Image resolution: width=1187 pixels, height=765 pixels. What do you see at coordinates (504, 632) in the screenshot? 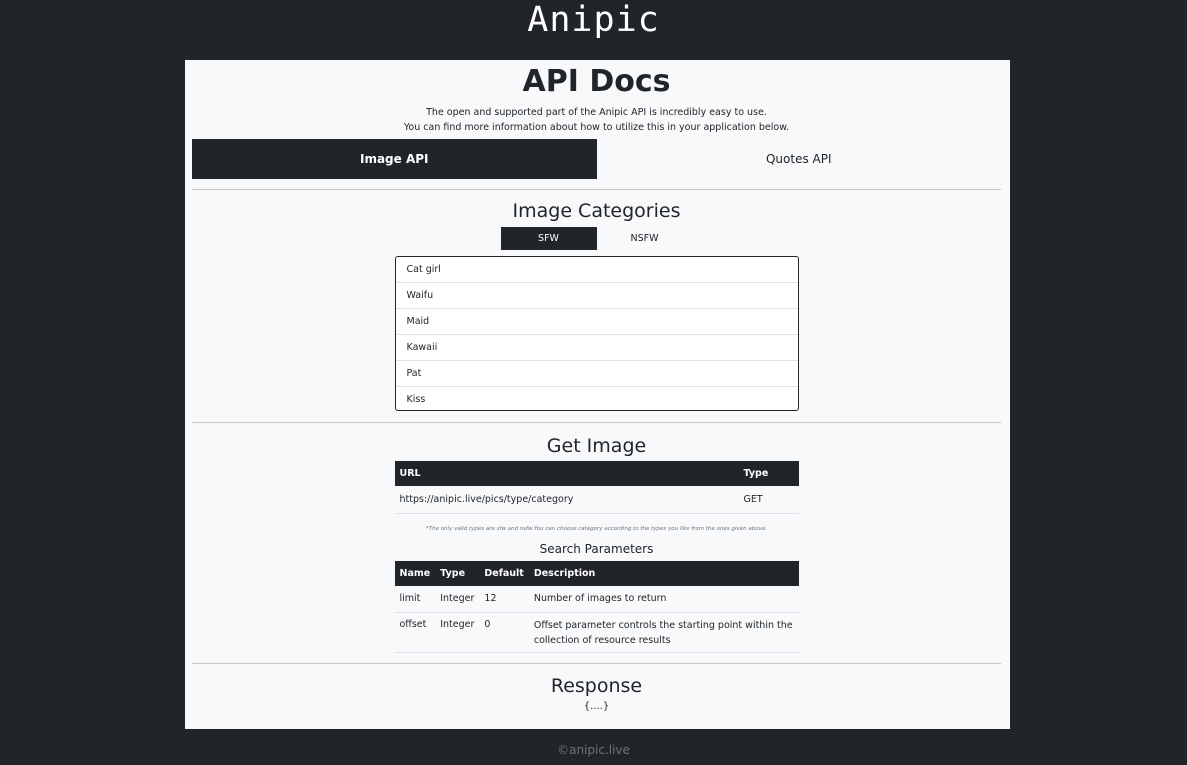
I see `param-default: 0` at bounding box center [504, 632].